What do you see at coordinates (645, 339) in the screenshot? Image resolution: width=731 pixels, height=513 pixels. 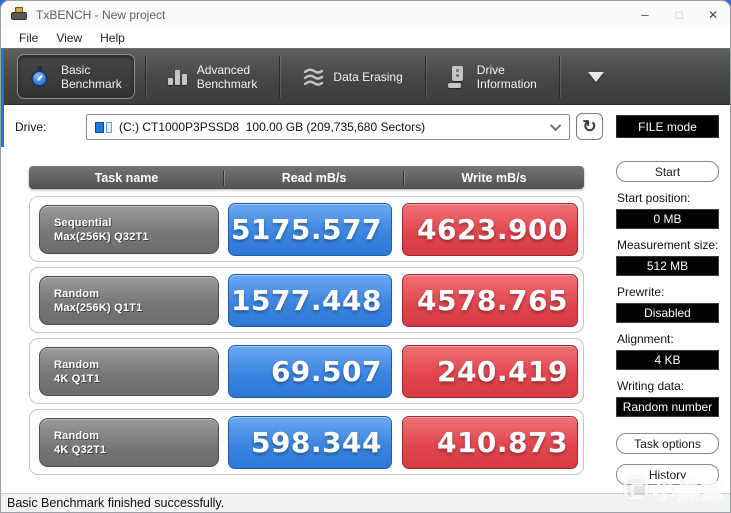 I see `alignment-label: Alignment:` at bounding box center [645, 339].